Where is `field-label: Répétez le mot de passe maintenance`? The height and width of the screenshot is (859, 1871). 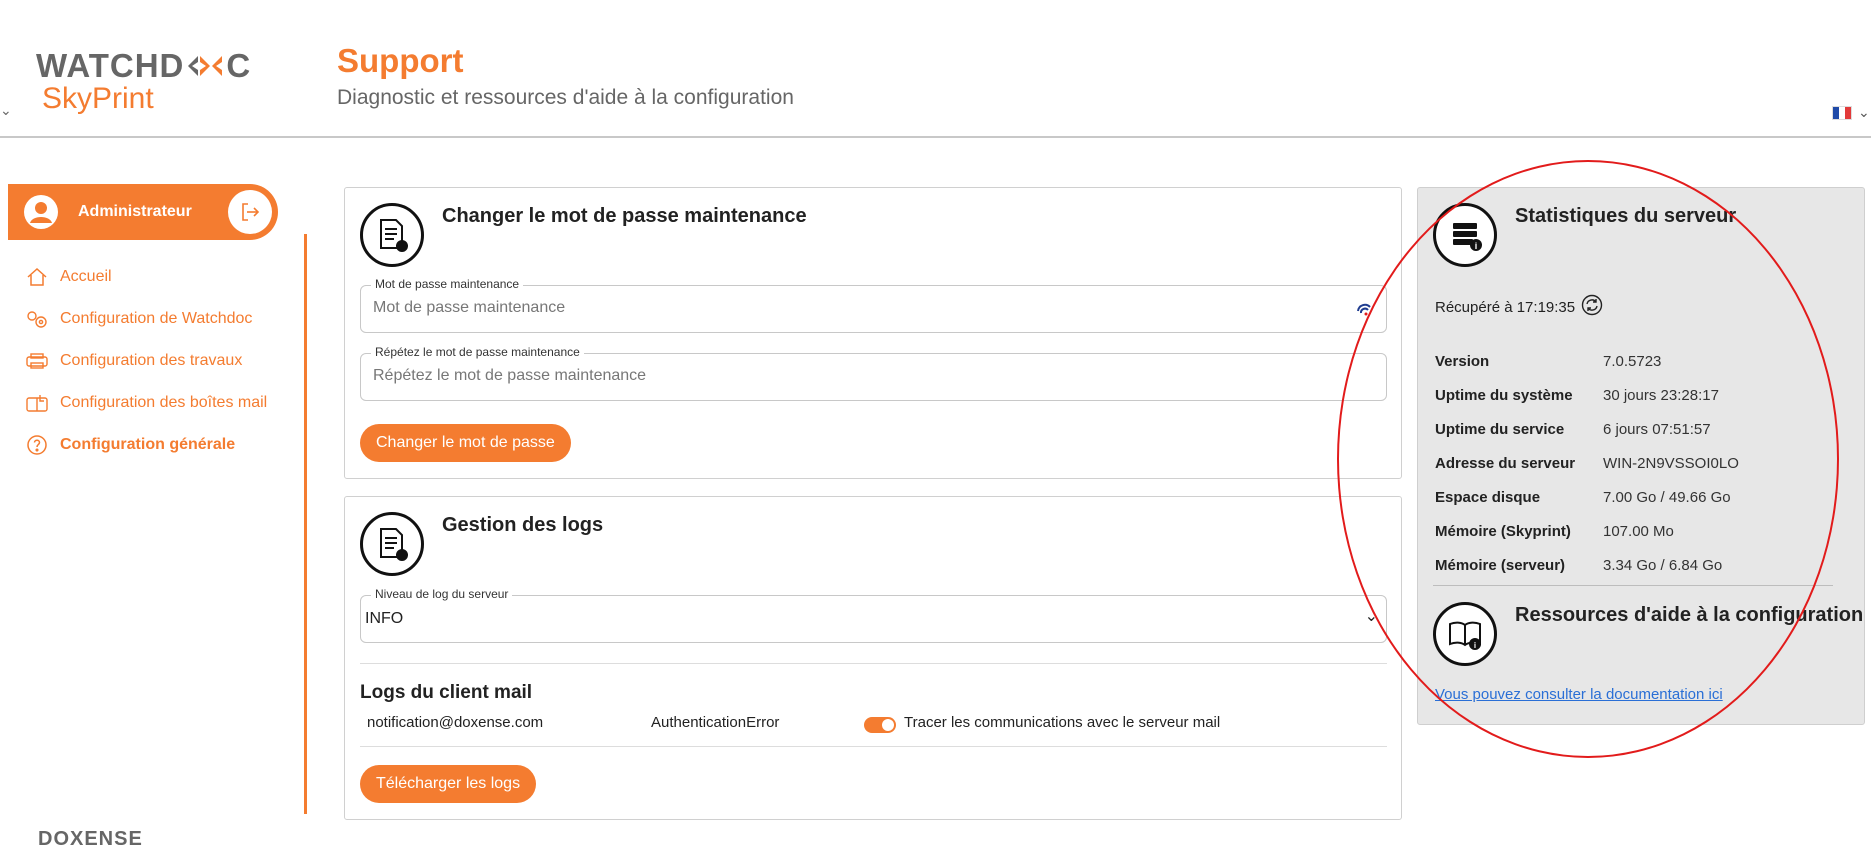
field-label: Répétez le mot de passe maintenance is located at coordinates (477, 352).